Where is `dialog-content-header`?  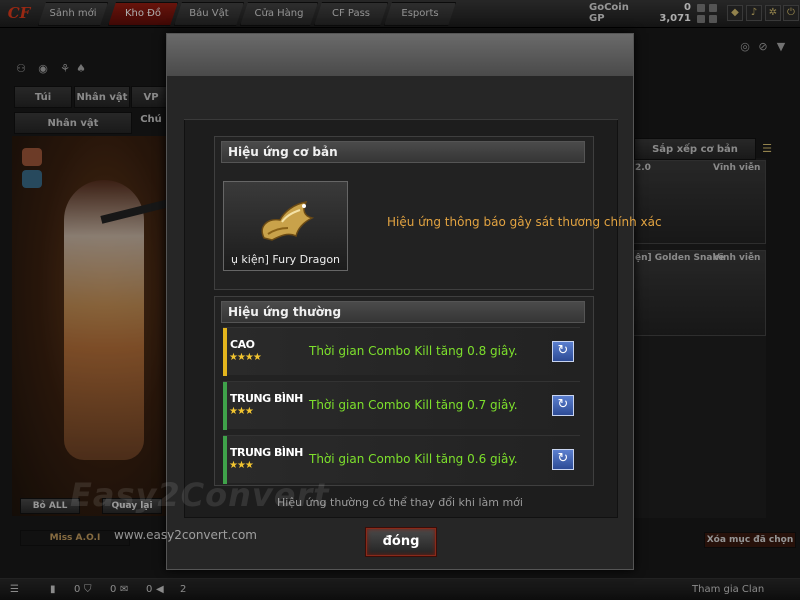 dialog-content-header is located at coordinates (401, 108).